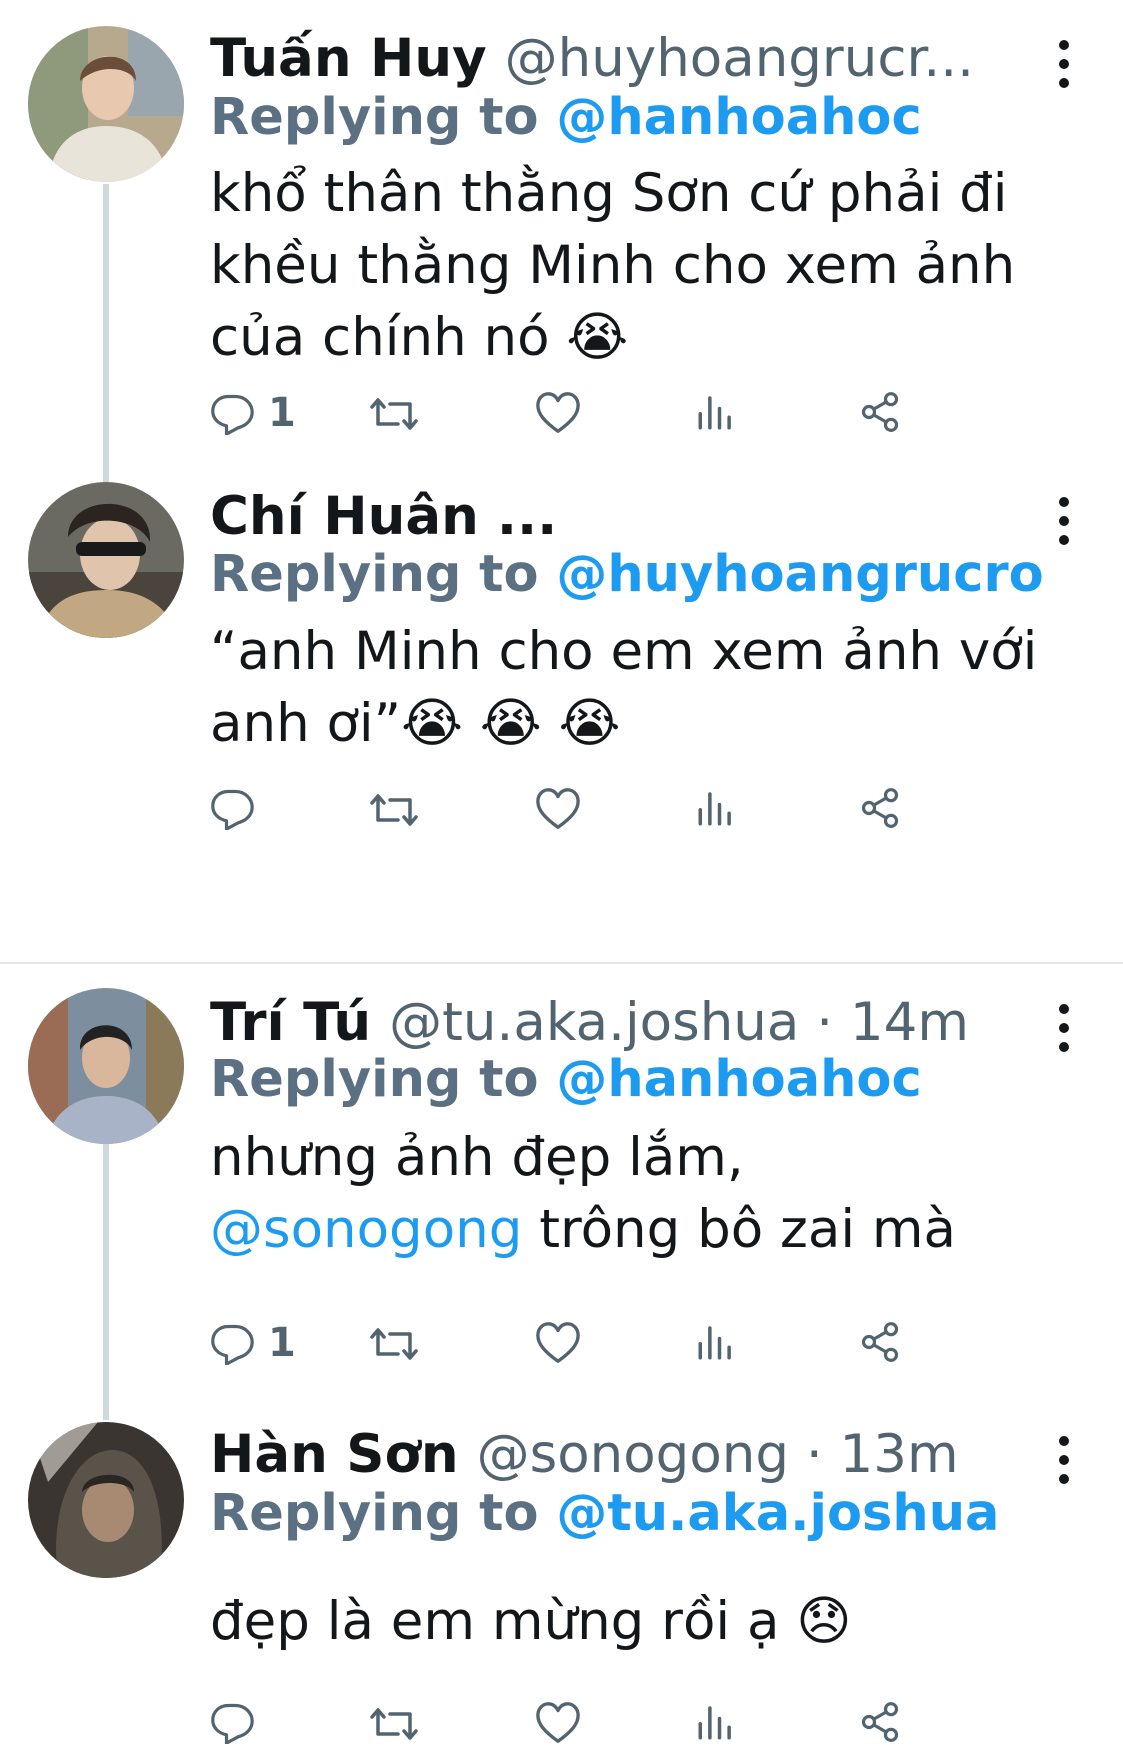  I want to click on text-line: của chính nó 😭, so click(419, 337).